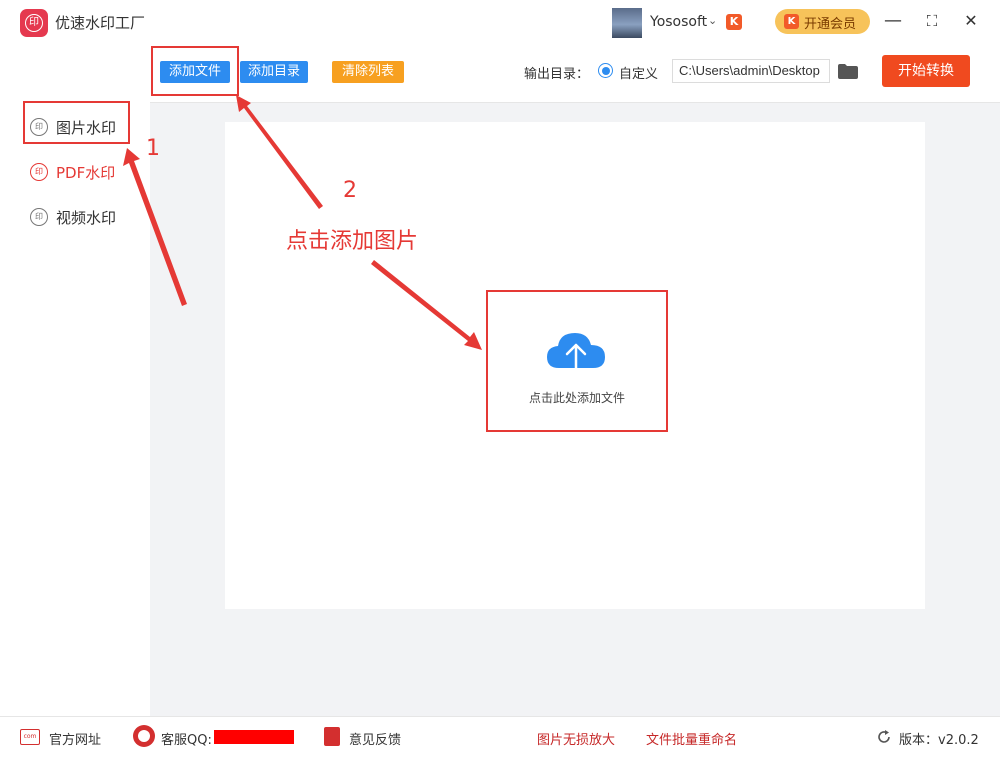  I want to click on sidebar-item-label: 视频水印, so click(86, 218).